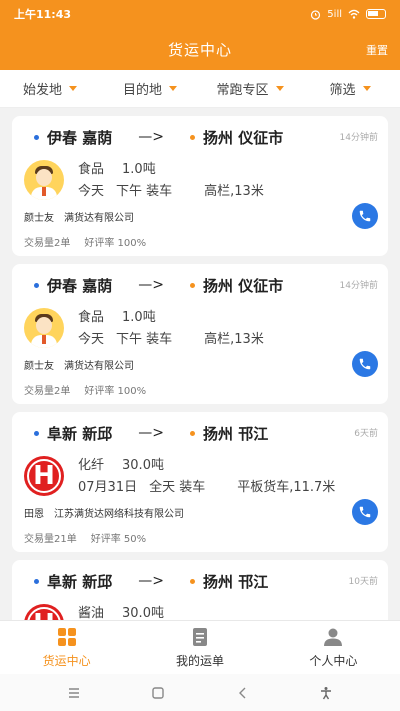 The width and height of the screenshot is (400, 711). I want to click on battery-icon, so click(376, 14).